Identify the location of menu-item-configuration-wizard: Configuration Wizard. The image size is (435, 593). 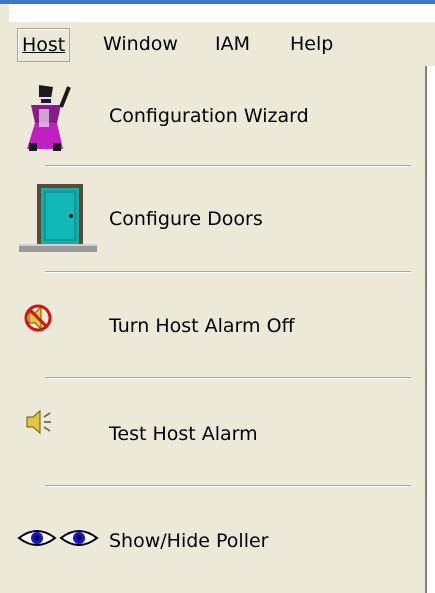
(217, 116).